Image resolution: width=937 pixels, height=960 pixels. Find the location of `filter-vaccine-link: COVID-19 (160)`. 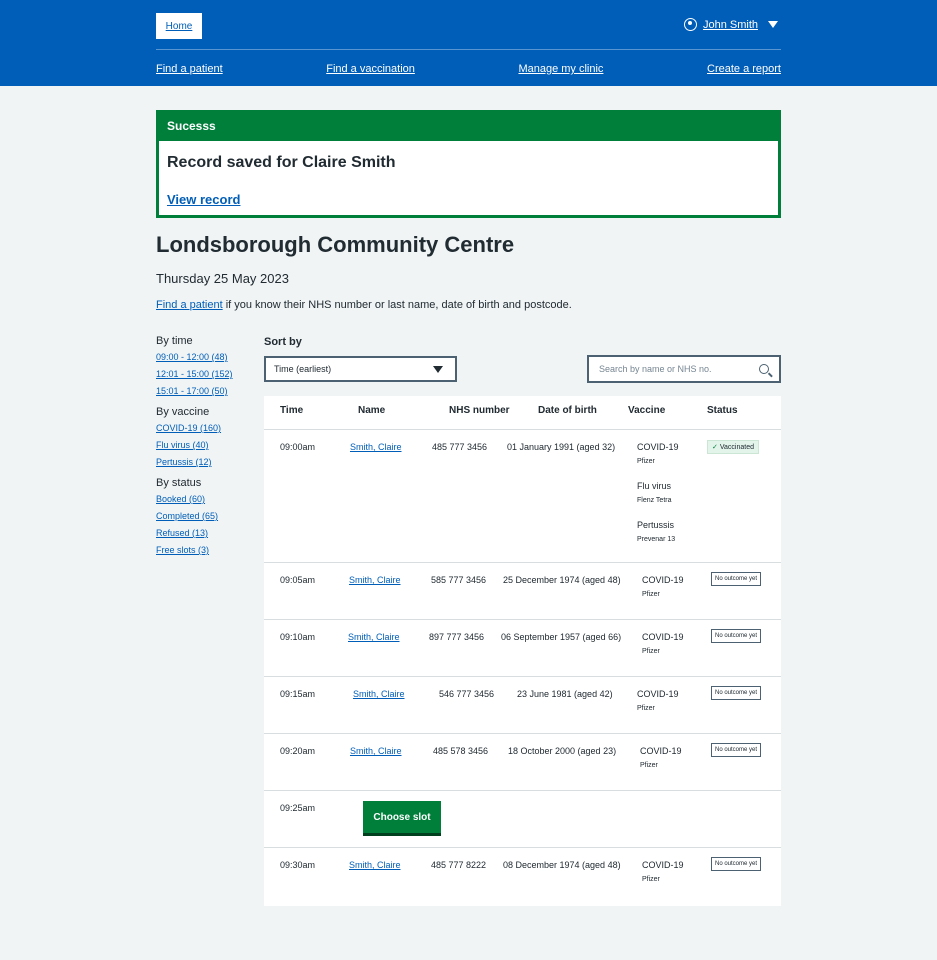

filter-vaccine-link: COVID-19 (160) is located at coordinates (206, 428).